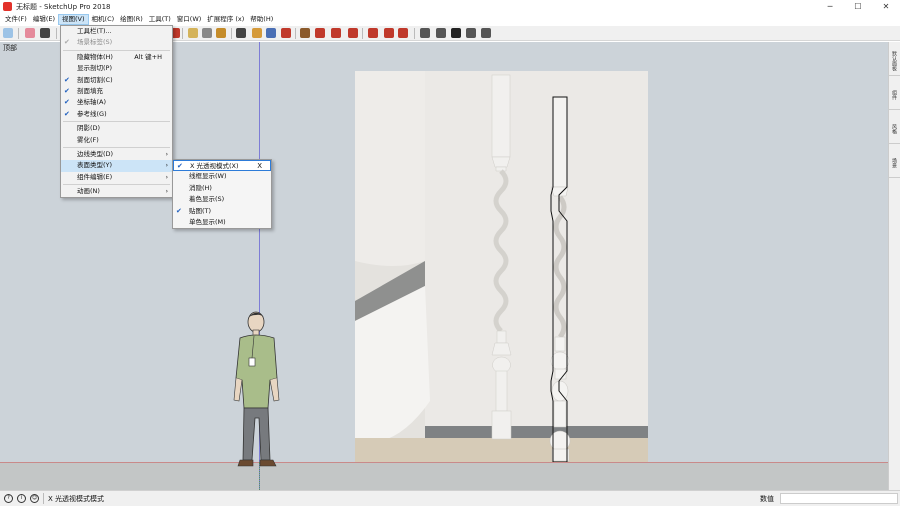 This screenshot has height=506, width=900. What do you see at coordinates (486, 33) in the screenshot?
I see `back-view-icon` at bounding box center [486, 33].